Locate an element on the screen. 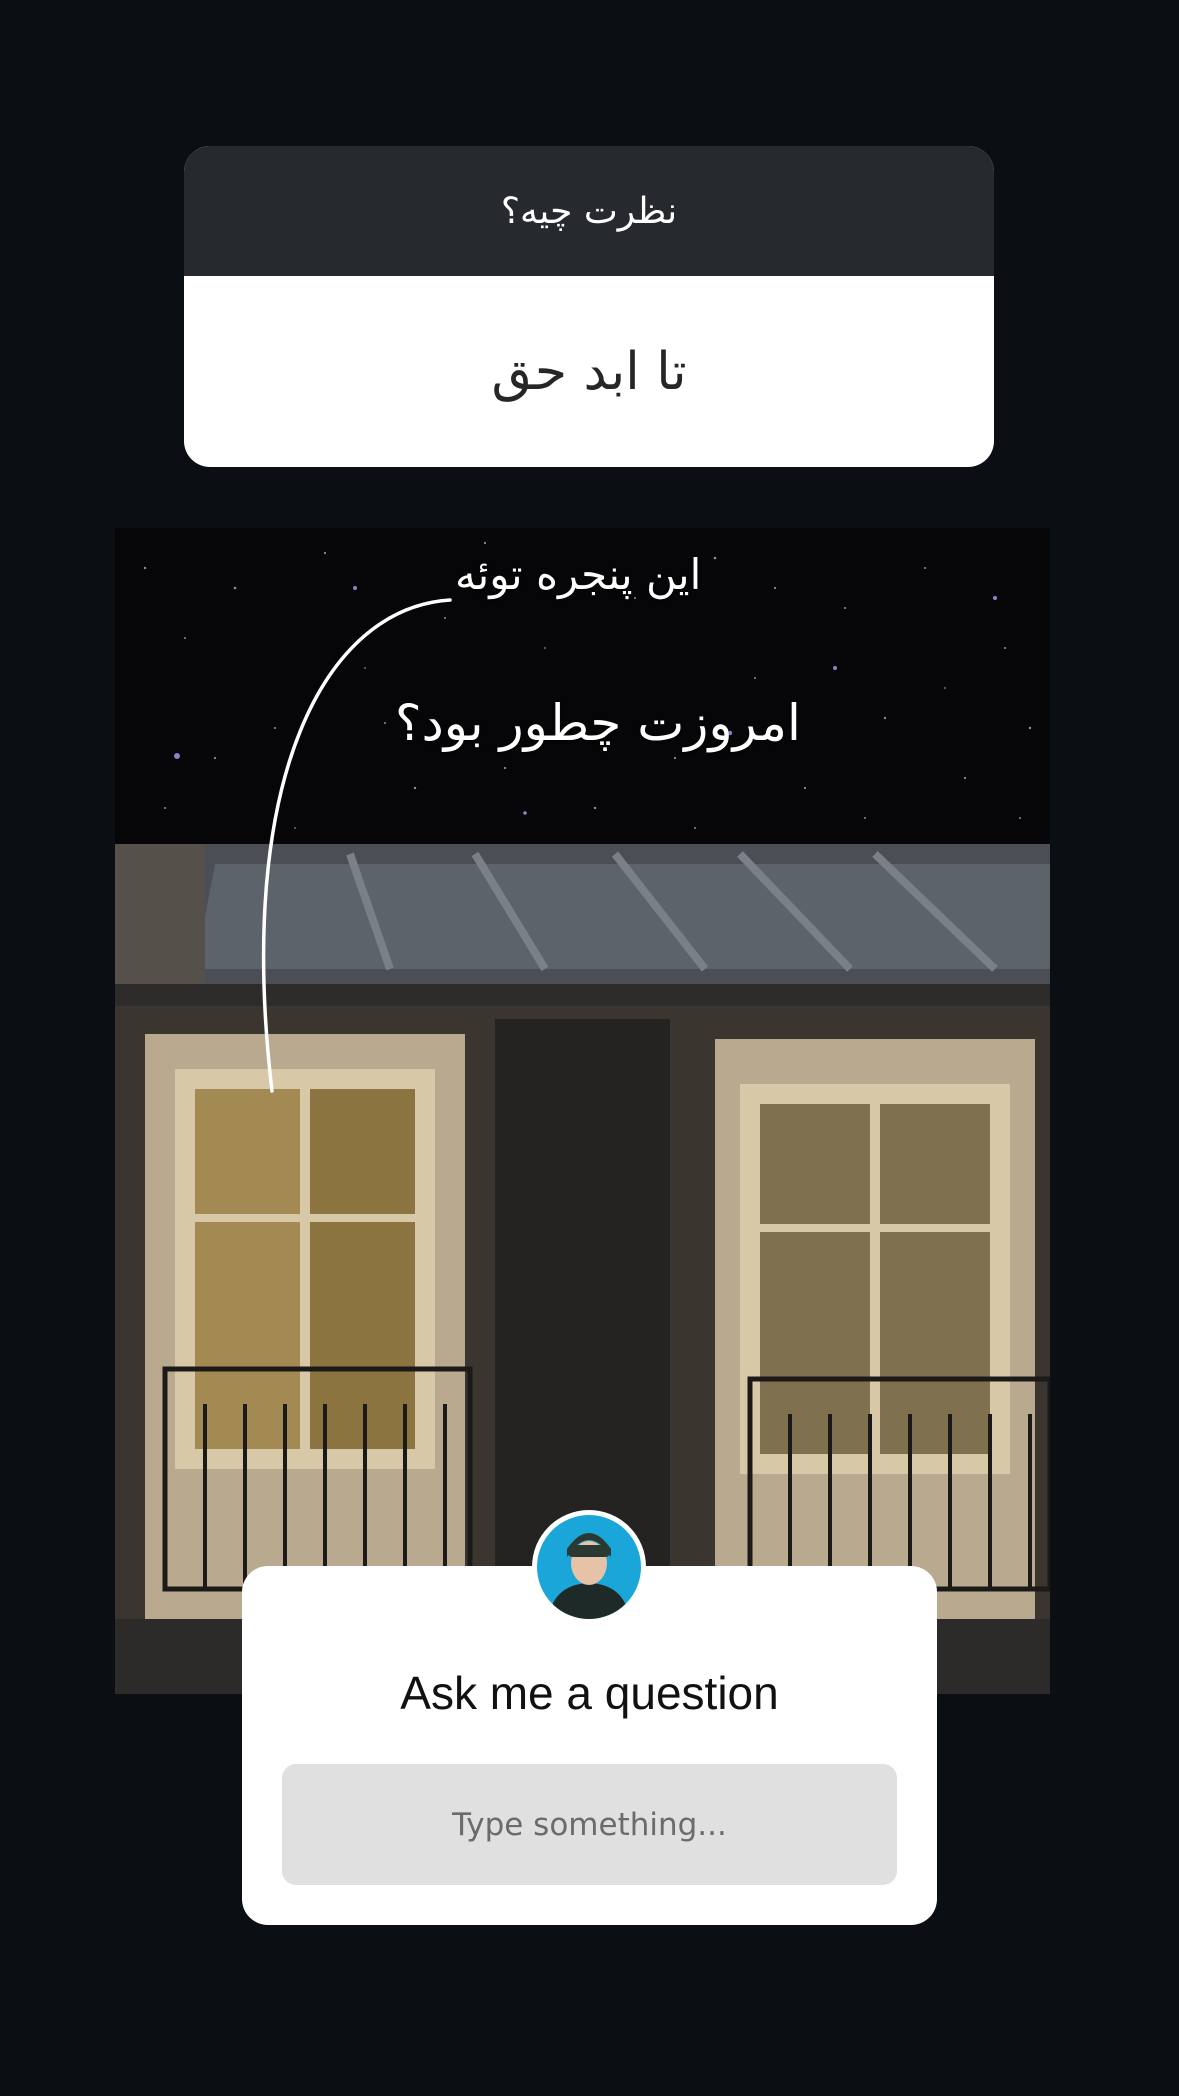 This screenshot has height=2096, width=1179. question-title: Ask me a question is located at coordinates (589, 1693).